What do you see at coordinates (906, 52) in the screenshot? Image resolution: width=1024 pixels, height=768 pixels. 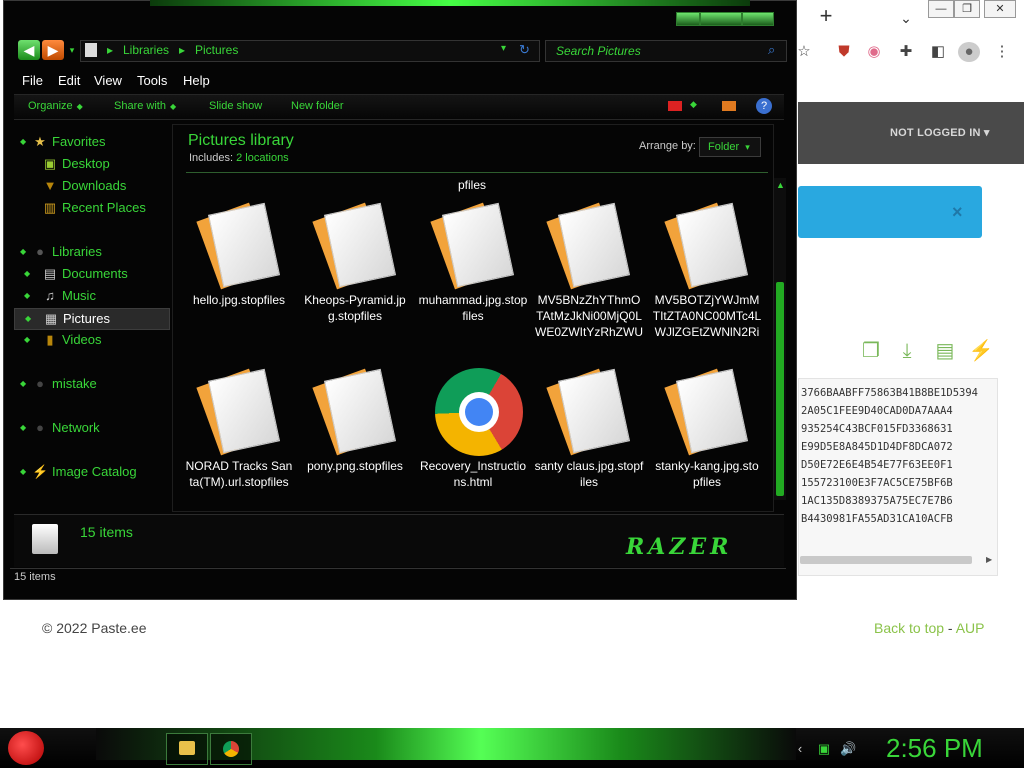 I see `puzzle-extensions-icon: ✚` at bounding box center [906, 52].